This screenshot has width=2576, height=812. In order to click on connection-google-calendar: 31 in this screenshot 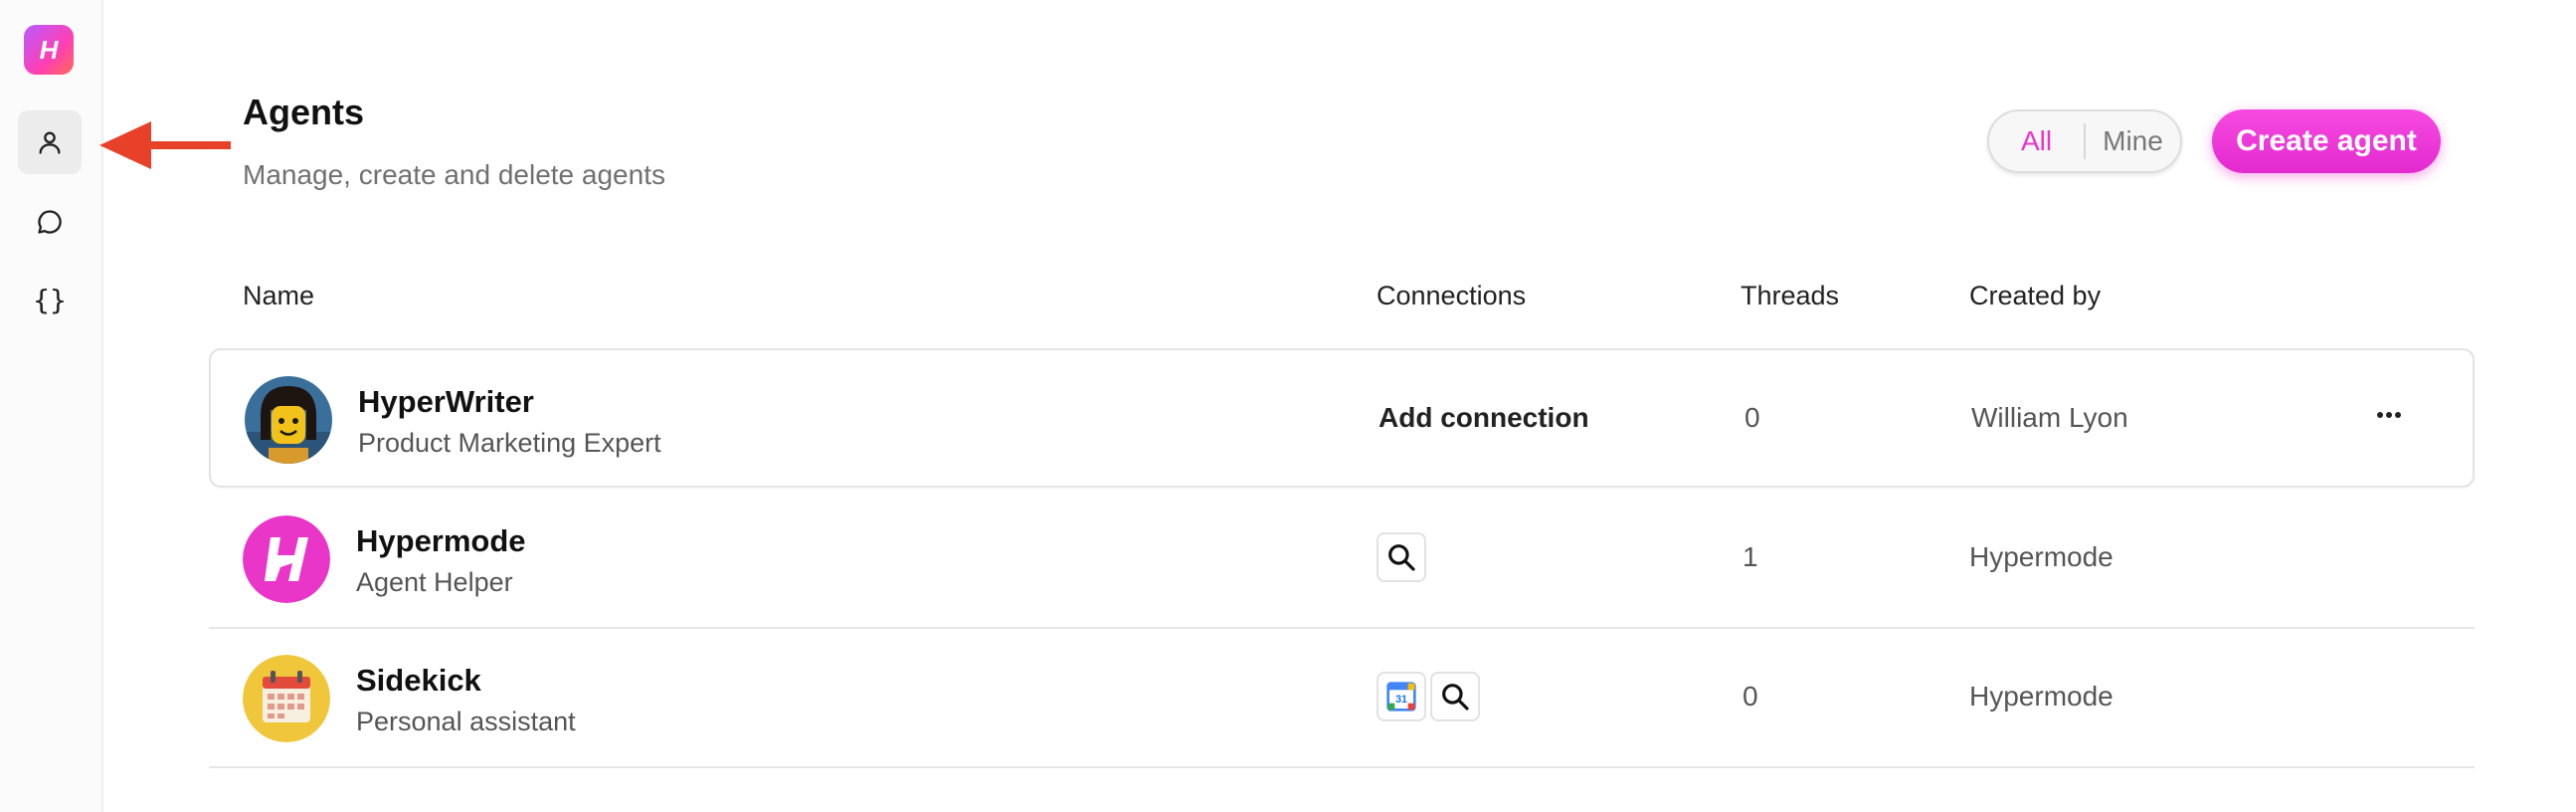, I will do `click(1401, 697)`.